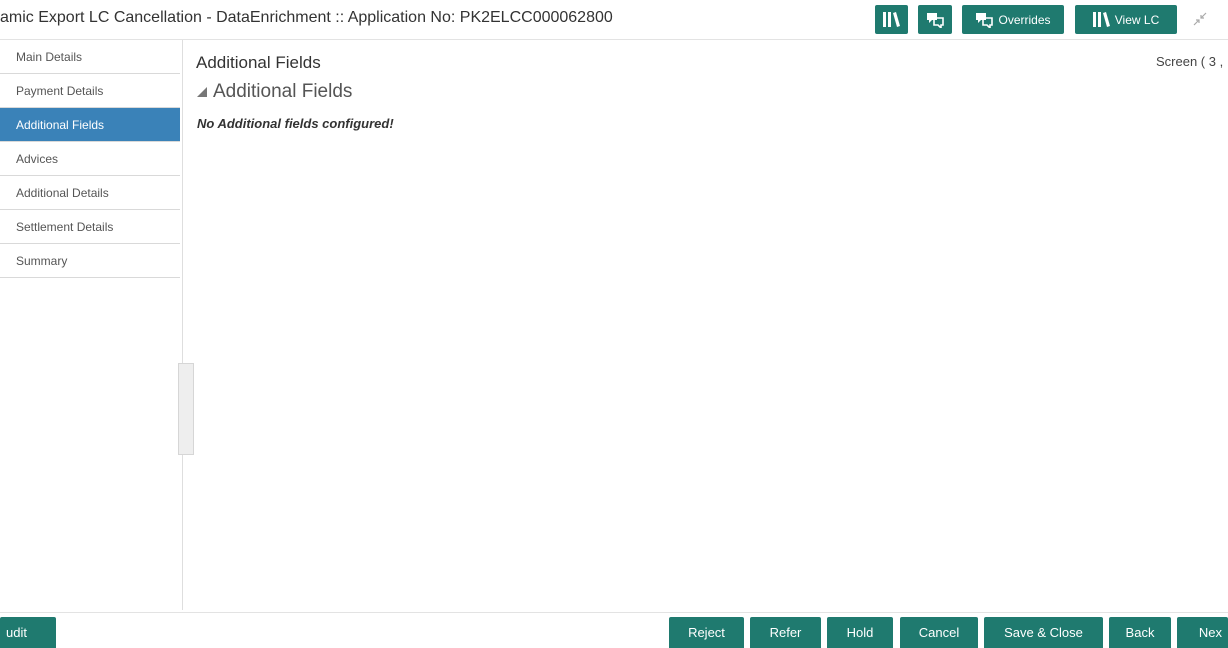  I want to click on view-lc-label: View LC, so click(1137, 19).